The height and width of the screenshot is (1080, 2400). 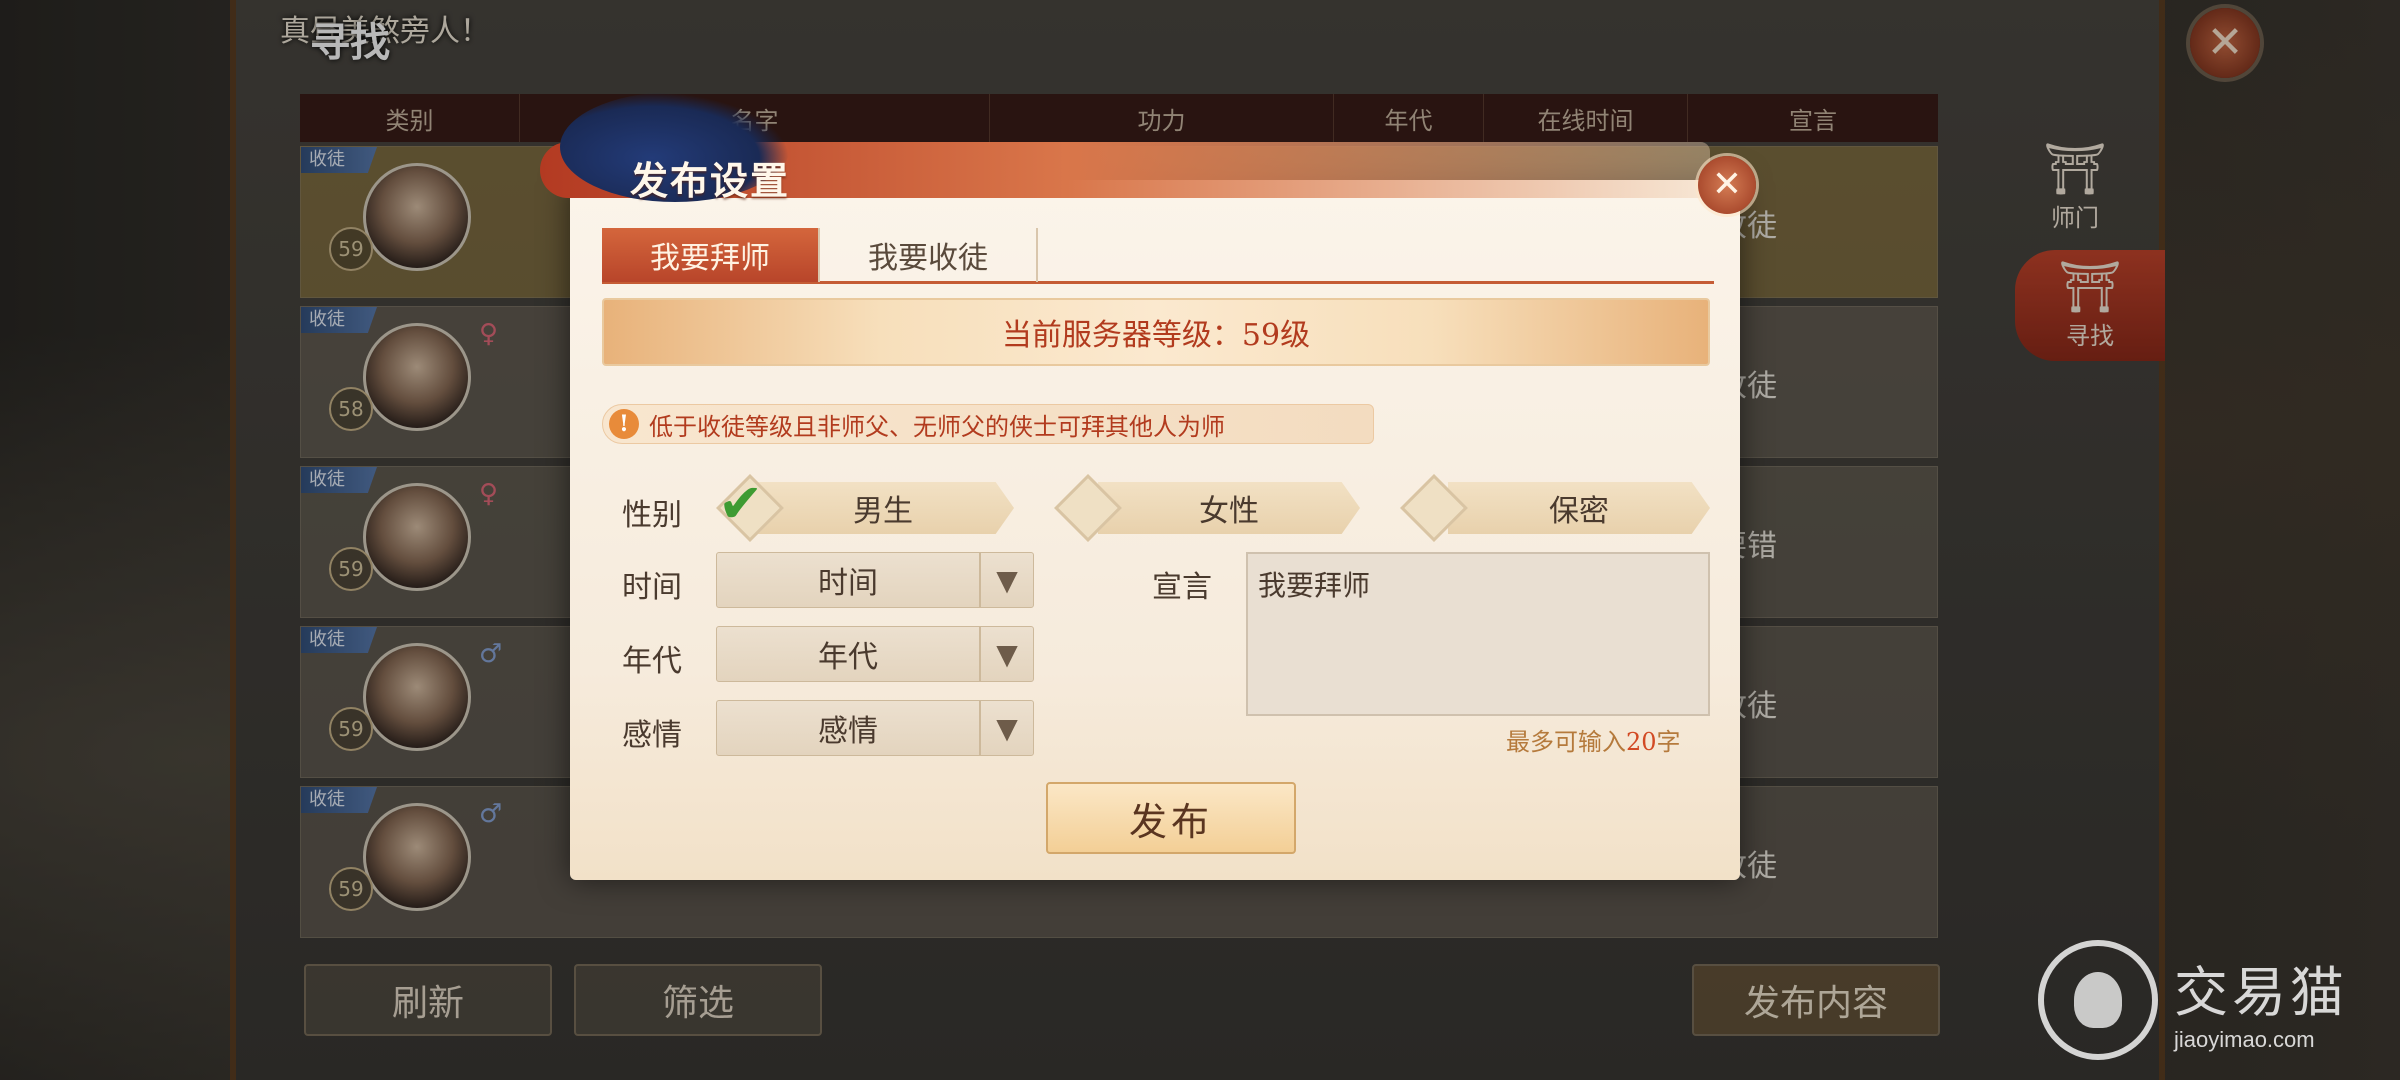 I want to click on notice-text: 低于收徒等级且非师父、无师父的侠士可拜其他人为师, so click(x=937, y=426).